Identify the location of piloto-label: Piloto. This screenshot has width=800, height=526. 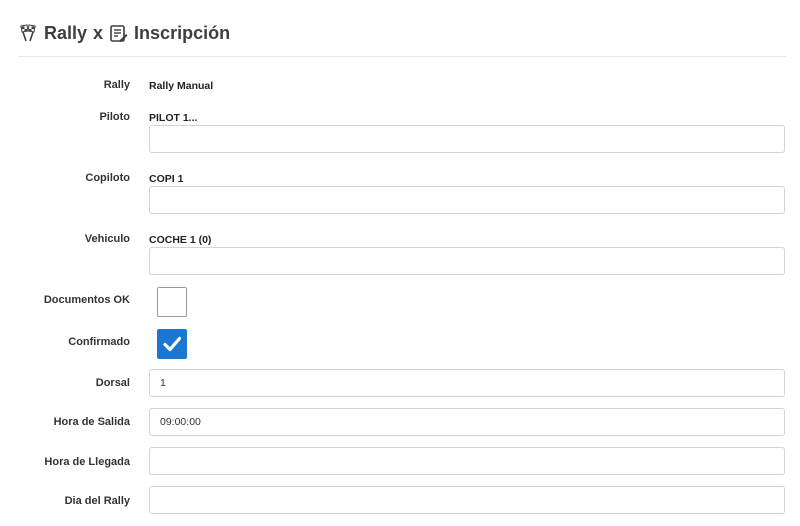
(114, 117).